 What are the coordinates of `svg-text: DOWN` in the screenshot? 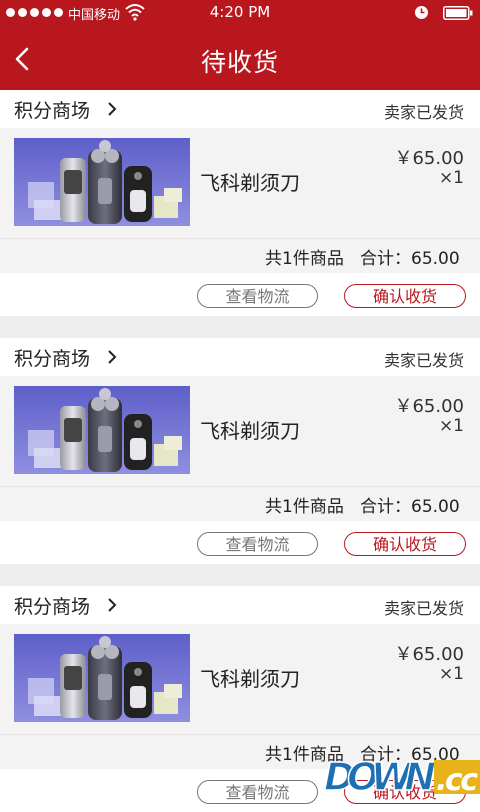 It's located at (380, 777).